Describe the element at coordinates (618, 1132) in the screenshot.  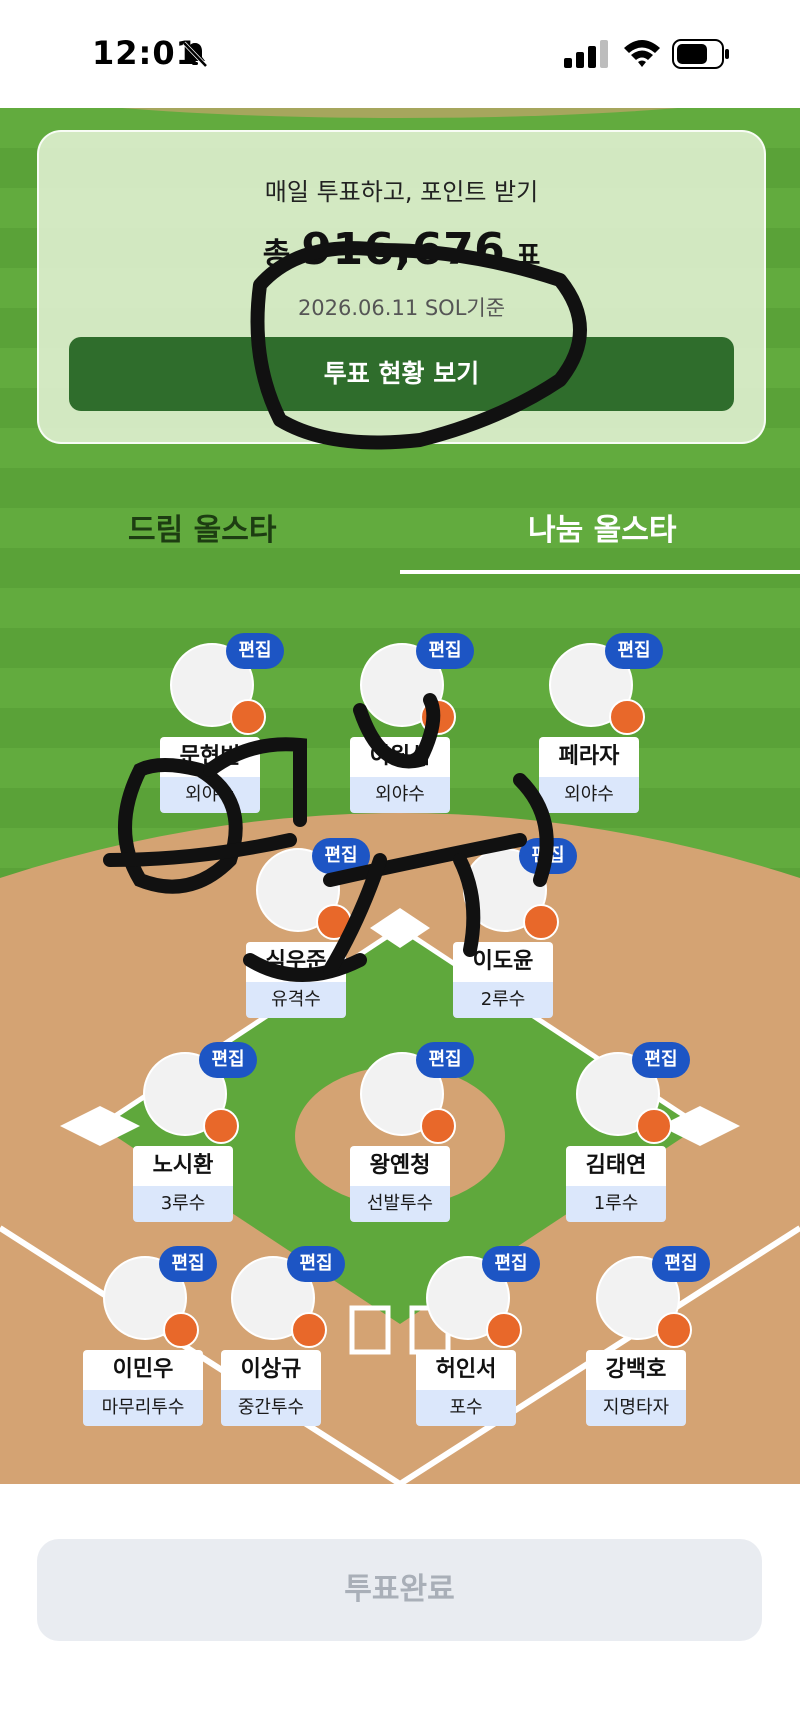
I see `player-card: 편집 김태연 1루수` at that location.